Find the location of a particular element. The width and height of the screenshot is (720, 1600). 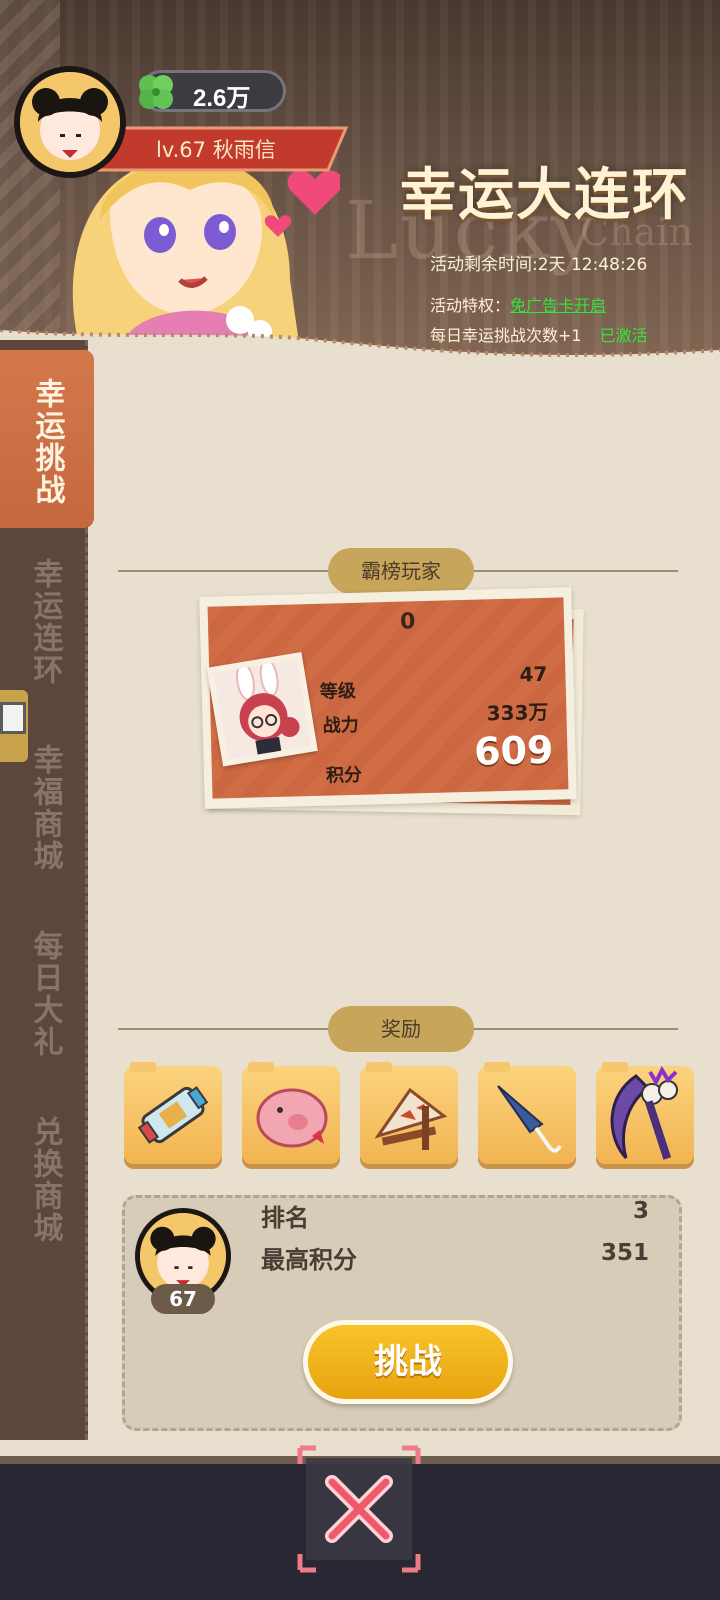

top-player-avatar-art is located at coordinates (262, 709).